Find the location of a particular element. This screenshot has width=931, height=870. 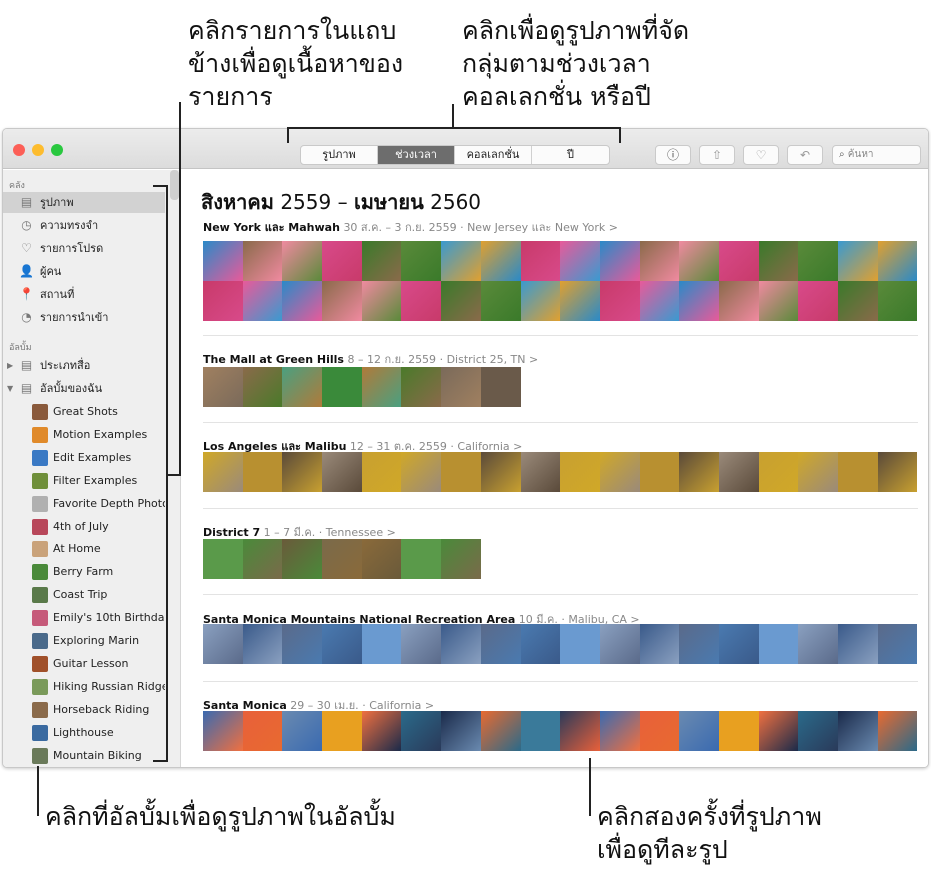

sidebar-album: Emily's 10th Birthday is located at coordinates (84, 617).